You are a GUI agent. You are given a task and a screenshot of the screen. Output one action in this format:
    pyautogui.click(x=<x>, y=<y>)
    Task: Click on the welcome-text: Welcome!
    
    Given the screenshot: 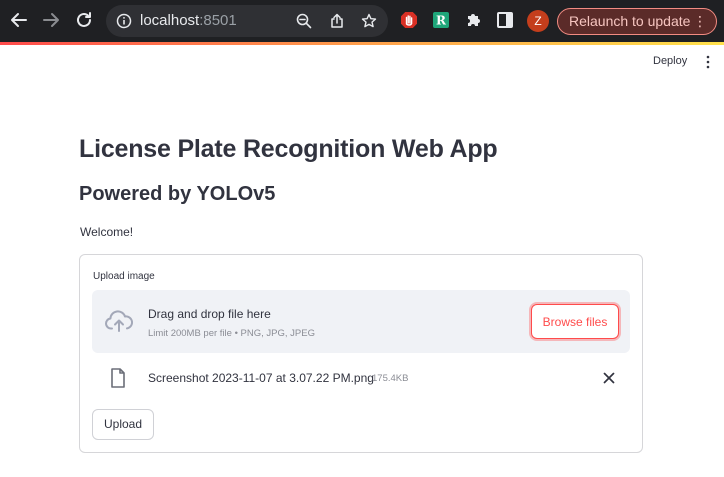 What is the action you would take?
    pyautogui.click(x=107, y=232)
    